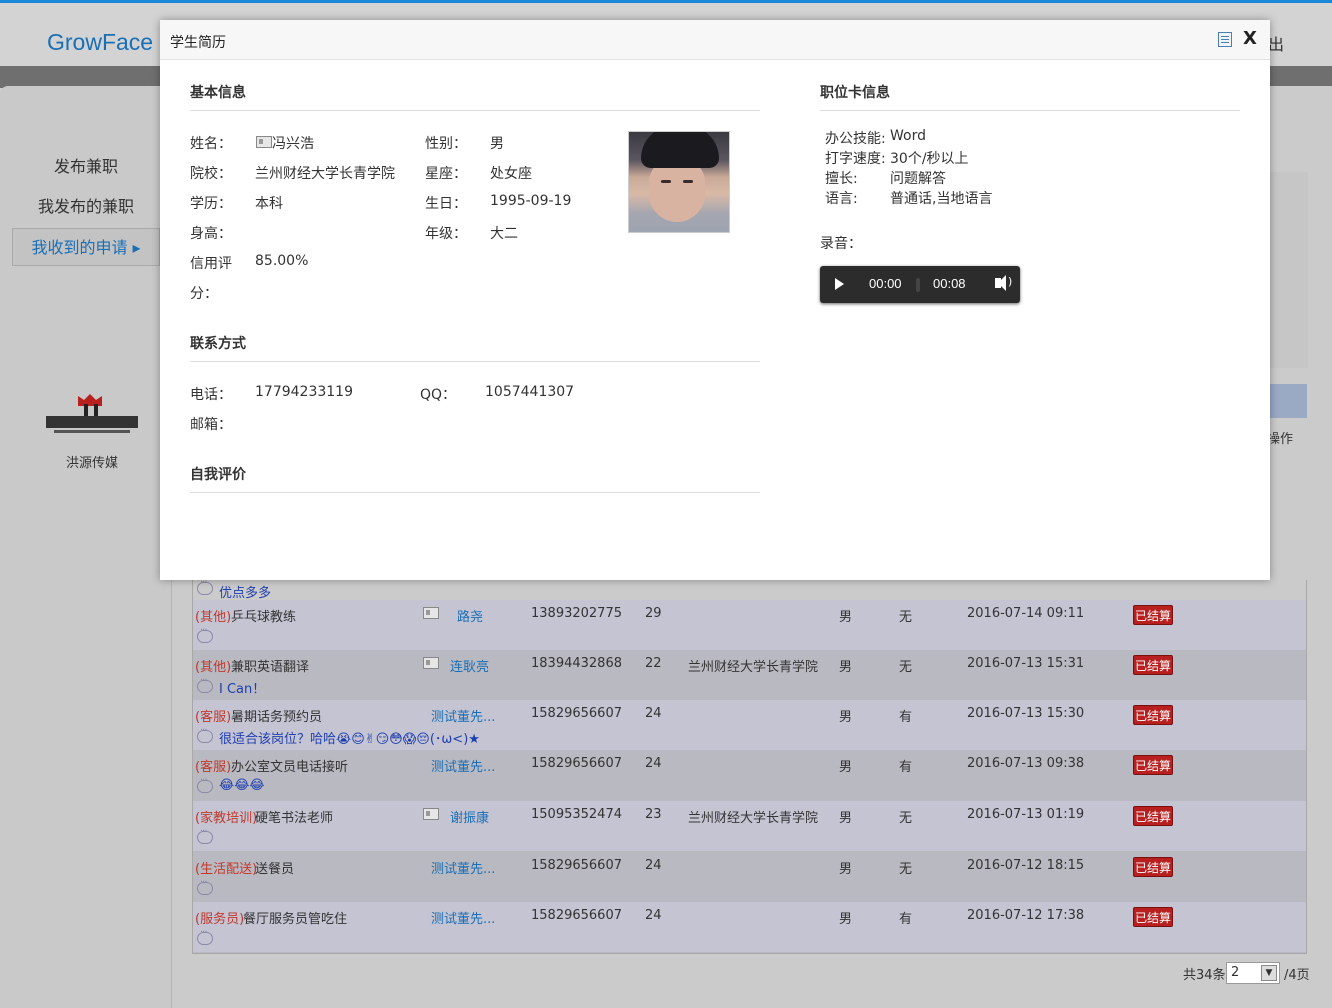 The height and width of the screenshot is (1008, 1332). I want to click on app-logo: GrowFace, so click(100, 42).